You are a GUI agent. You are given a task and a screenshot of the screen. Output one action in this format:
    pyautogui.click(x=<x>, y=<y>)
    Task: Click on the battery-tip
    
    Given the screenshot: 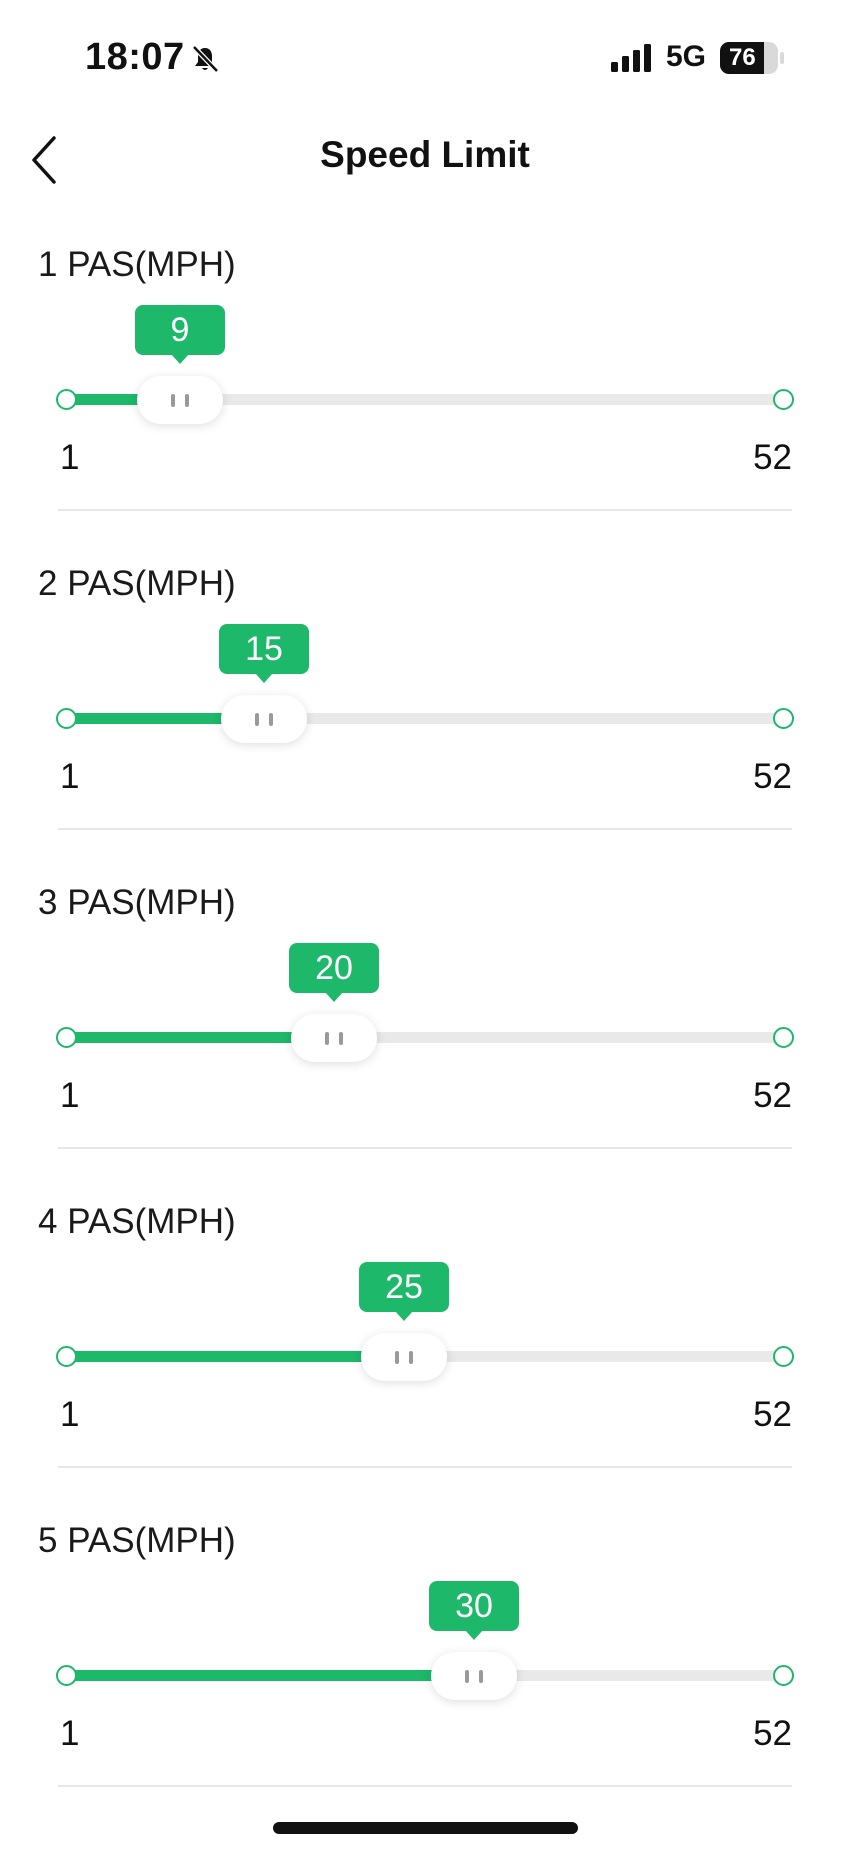 What is the action you would take?
    pyautogui.click(x=782, y=58)
    